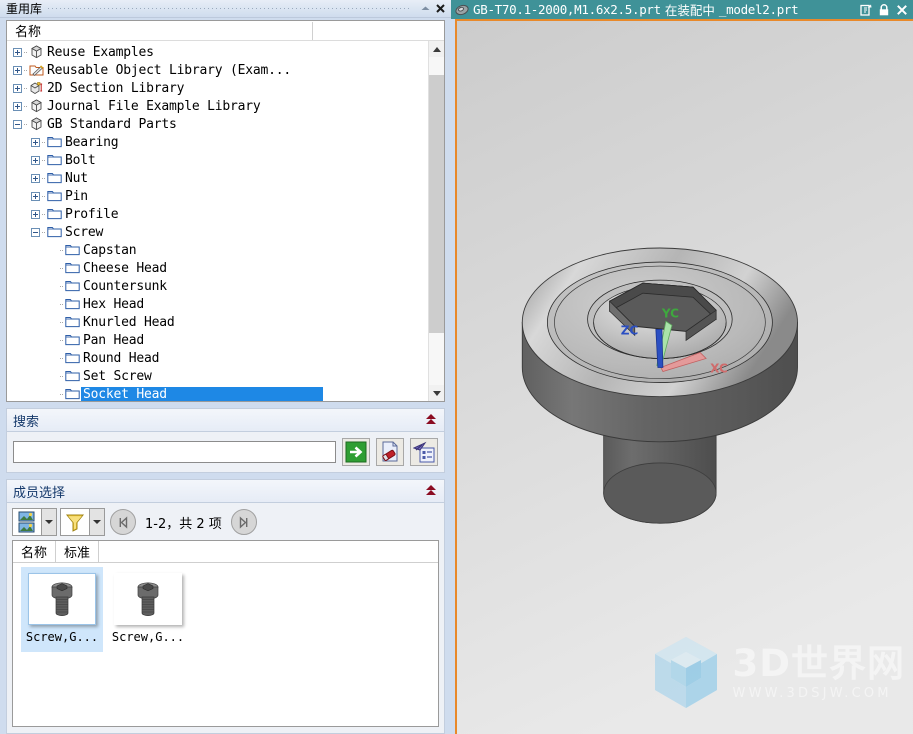  Describe the element at coordinates (225, 376) in the screenshot. I see `tree-item-set-screw: Set Screw` at that location.